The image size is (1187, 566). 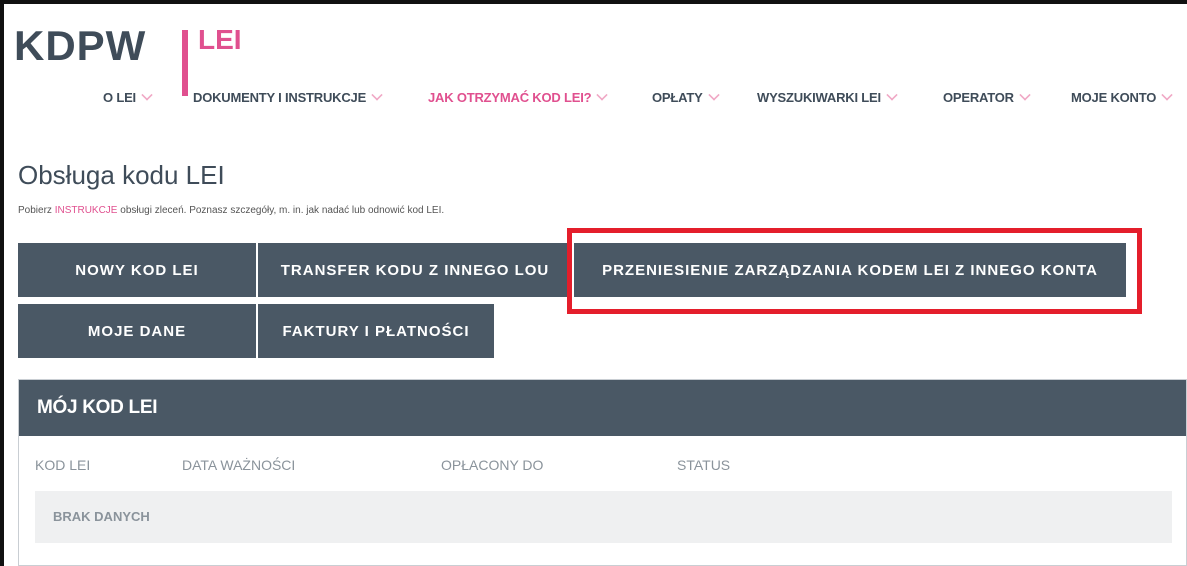 I want to click on nav-item-label: WYSZUKIWARKI LEI, so click(x=819, y=97).